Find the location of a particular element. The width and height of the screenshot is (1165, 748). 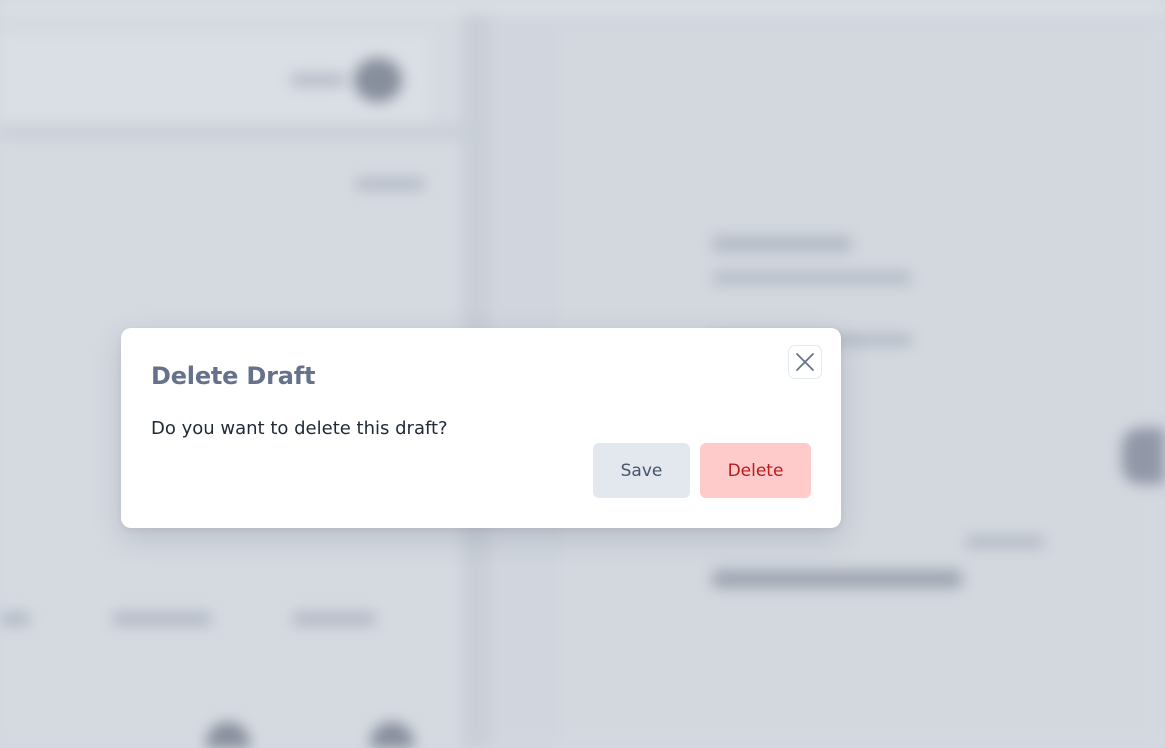

close-icon-svg is located at coordinates (805, 362).